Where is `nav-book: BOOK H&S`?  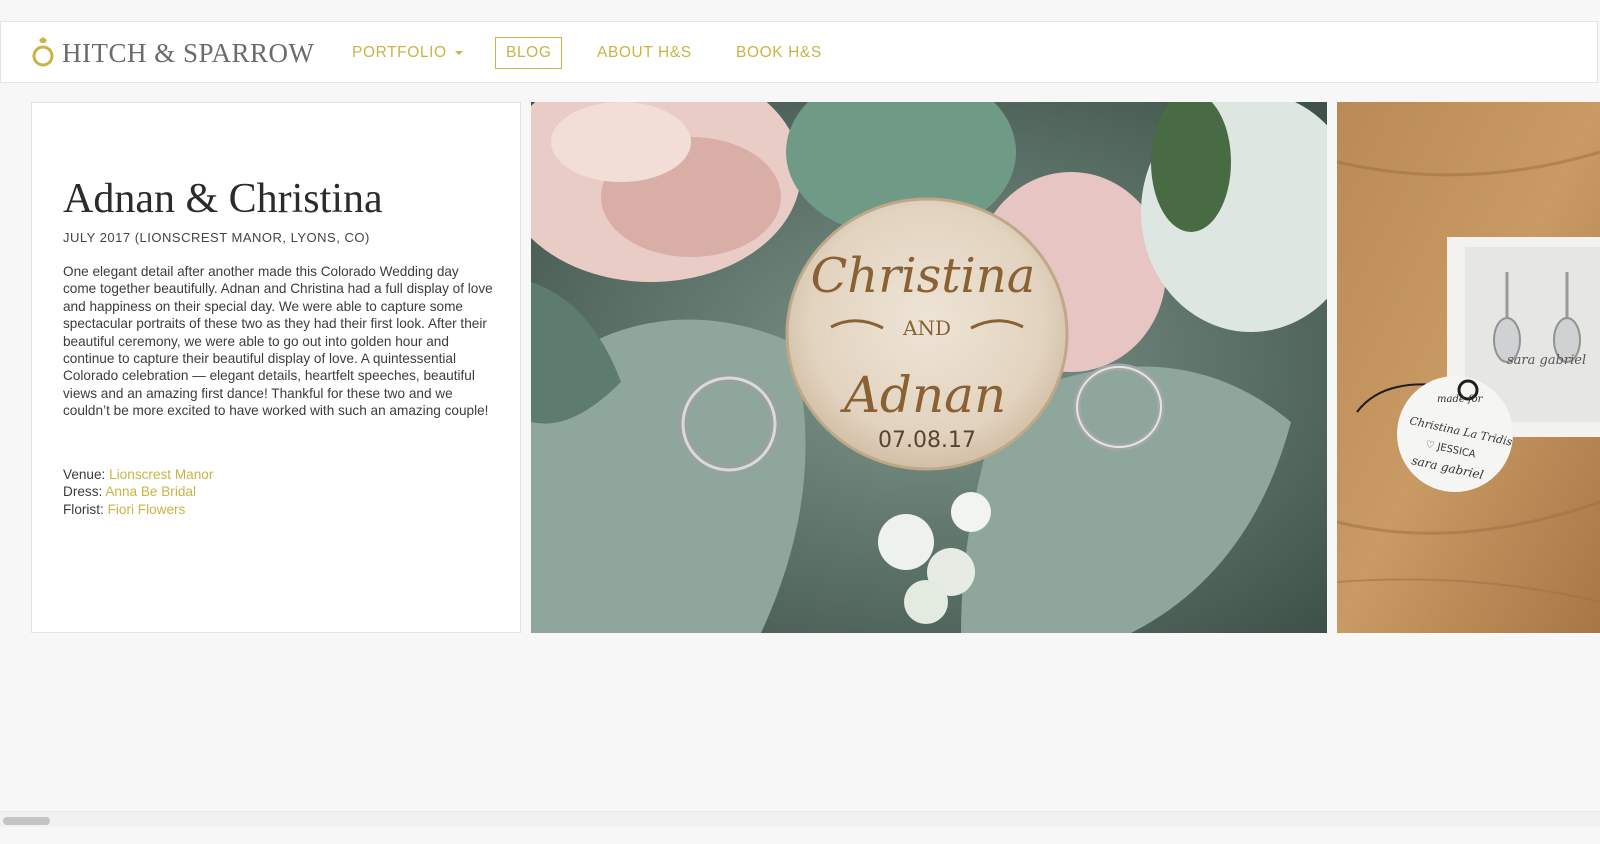 nav-book: BOOK H&S is located at coordinates (779, 53).